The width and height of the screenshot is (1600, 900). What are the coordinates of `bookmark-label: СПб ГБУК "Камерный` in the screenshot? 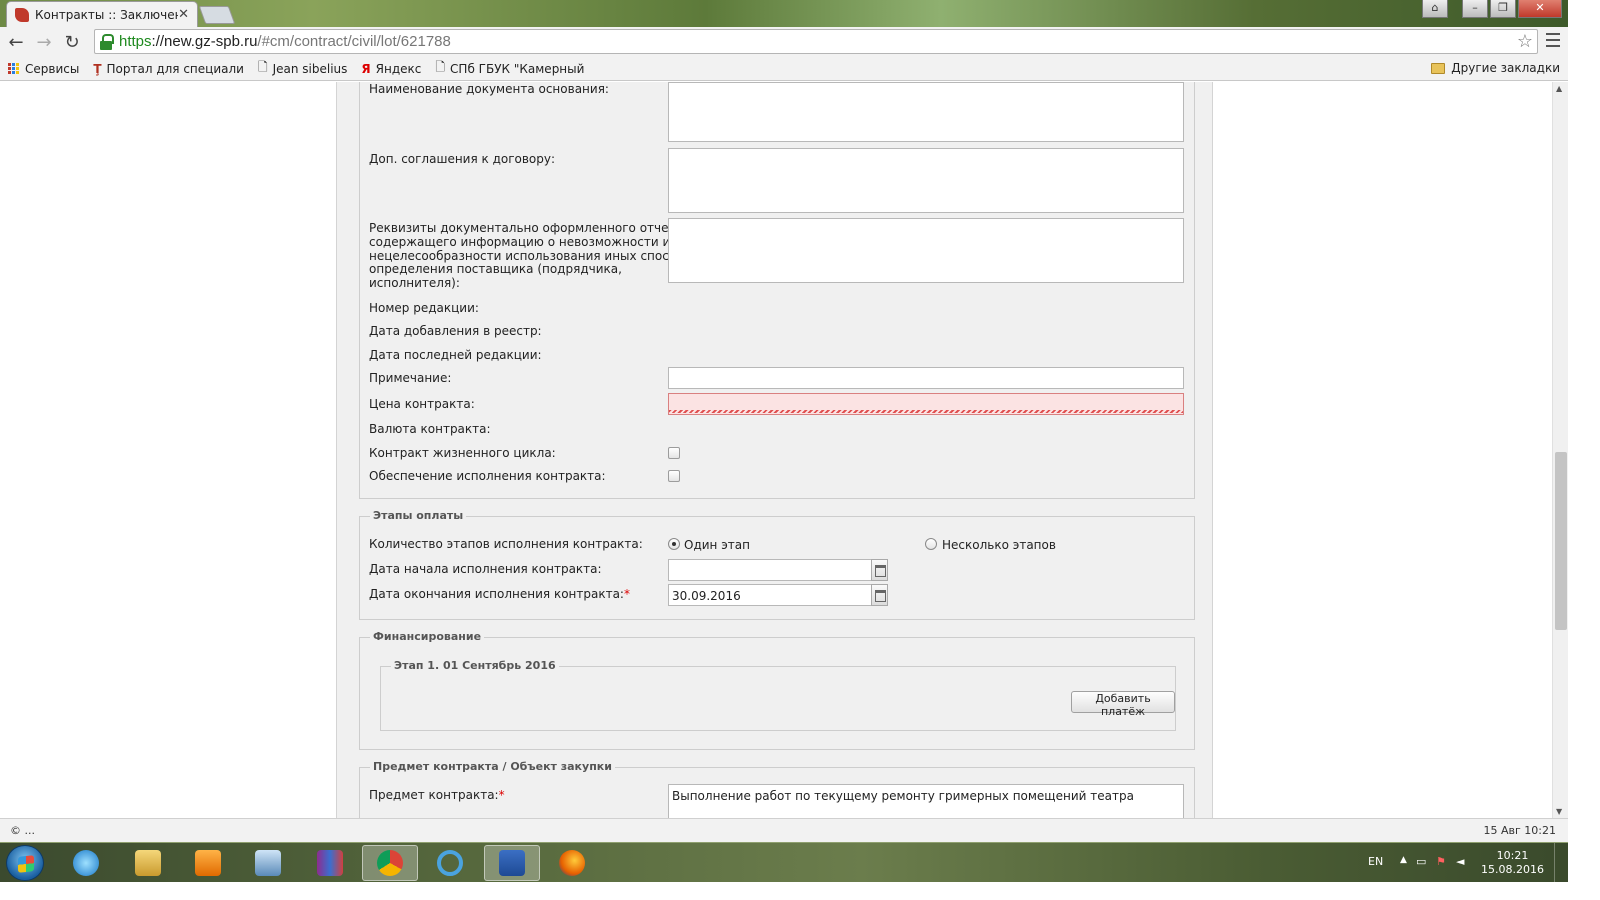 It's located at (517, 68).